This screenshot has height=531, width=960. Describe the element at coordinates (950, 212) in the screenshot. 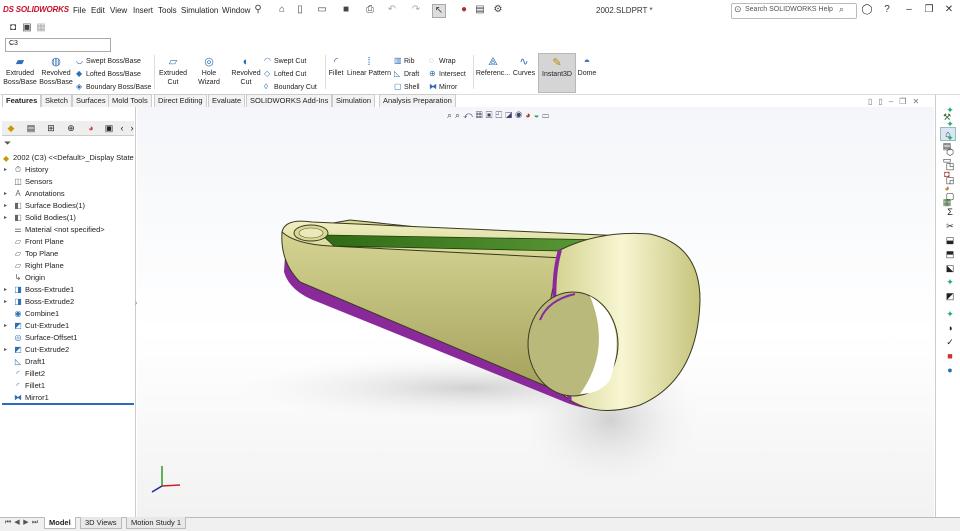

I see `sum-icon: Σ` at that location.